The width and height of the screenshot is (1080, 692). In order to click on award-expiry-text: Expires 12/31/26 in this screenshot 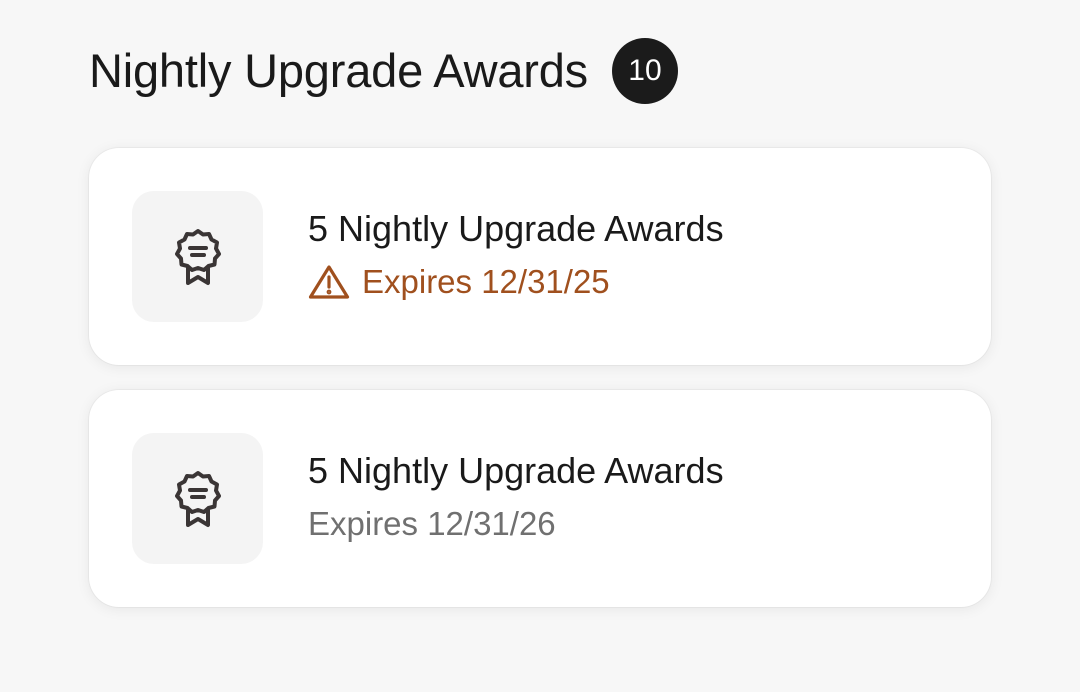, I will do `click(432, 523)`.